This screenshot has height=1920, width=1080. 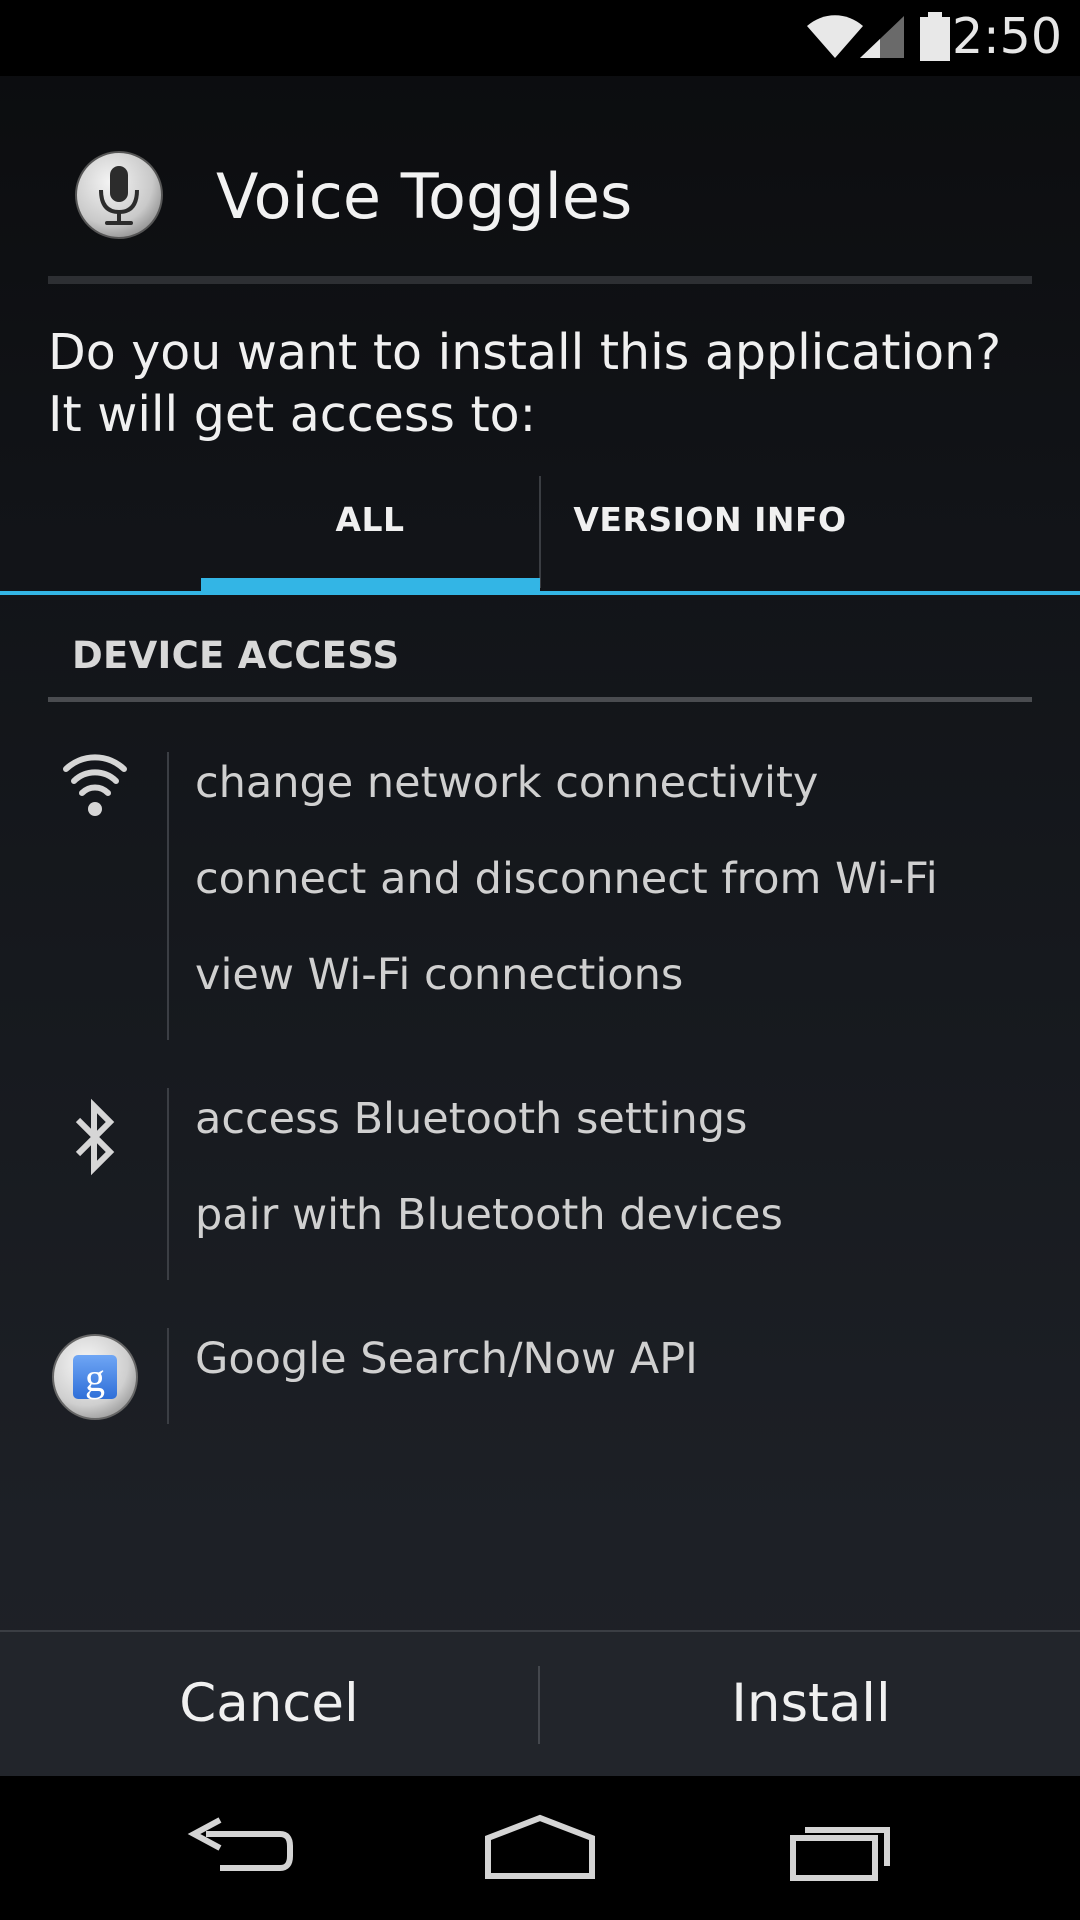 What do you see at coordinates (269, 1704) in the screenshot?
I see `cancel-button: Cancel` at bounding box center [269, 1704].